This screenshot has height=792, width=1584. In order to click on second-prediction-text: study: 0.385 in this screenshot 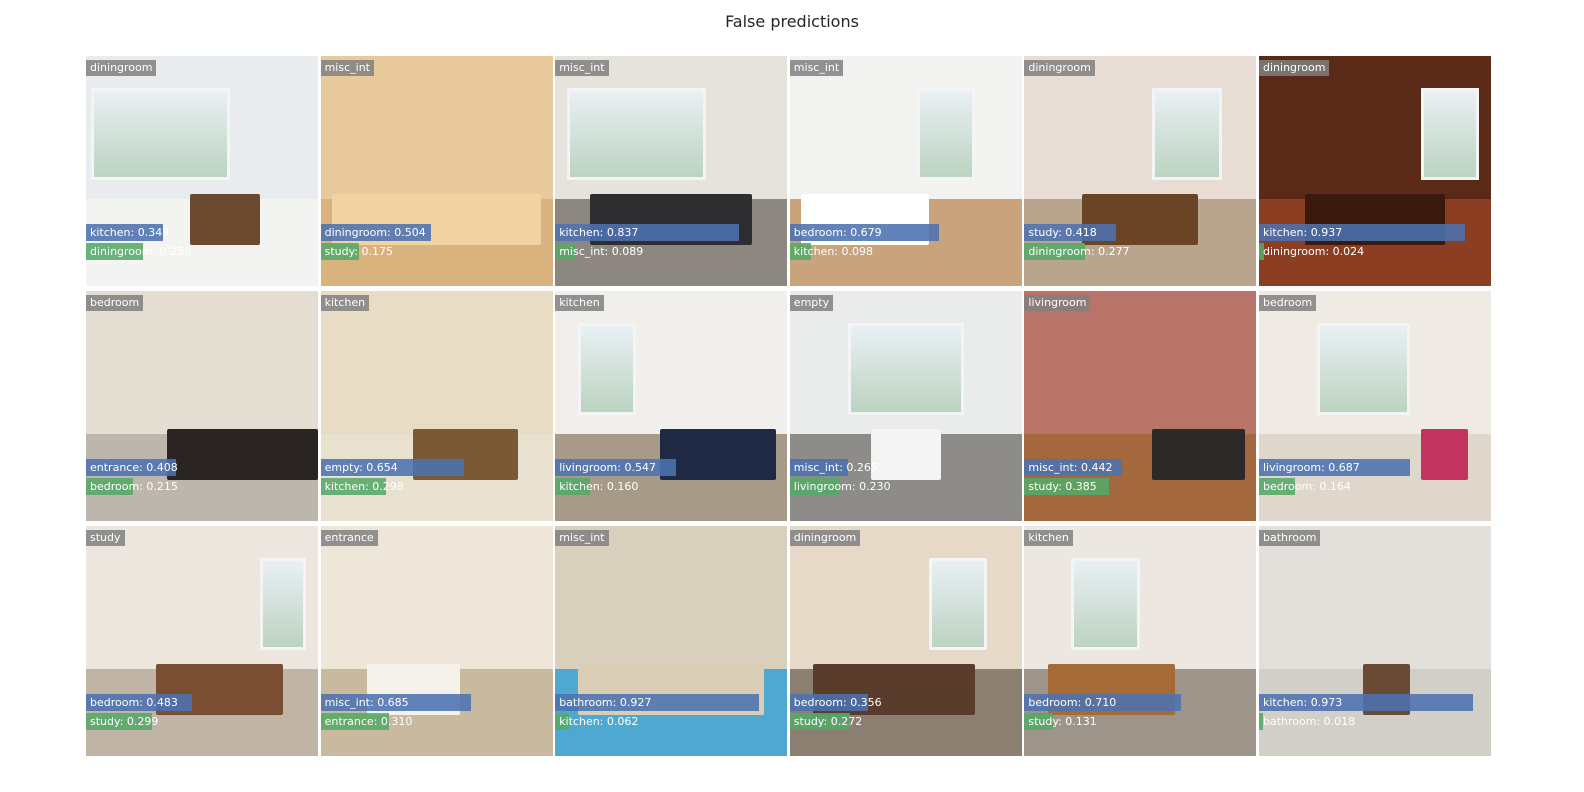, I will do `click(1062, 486)`.